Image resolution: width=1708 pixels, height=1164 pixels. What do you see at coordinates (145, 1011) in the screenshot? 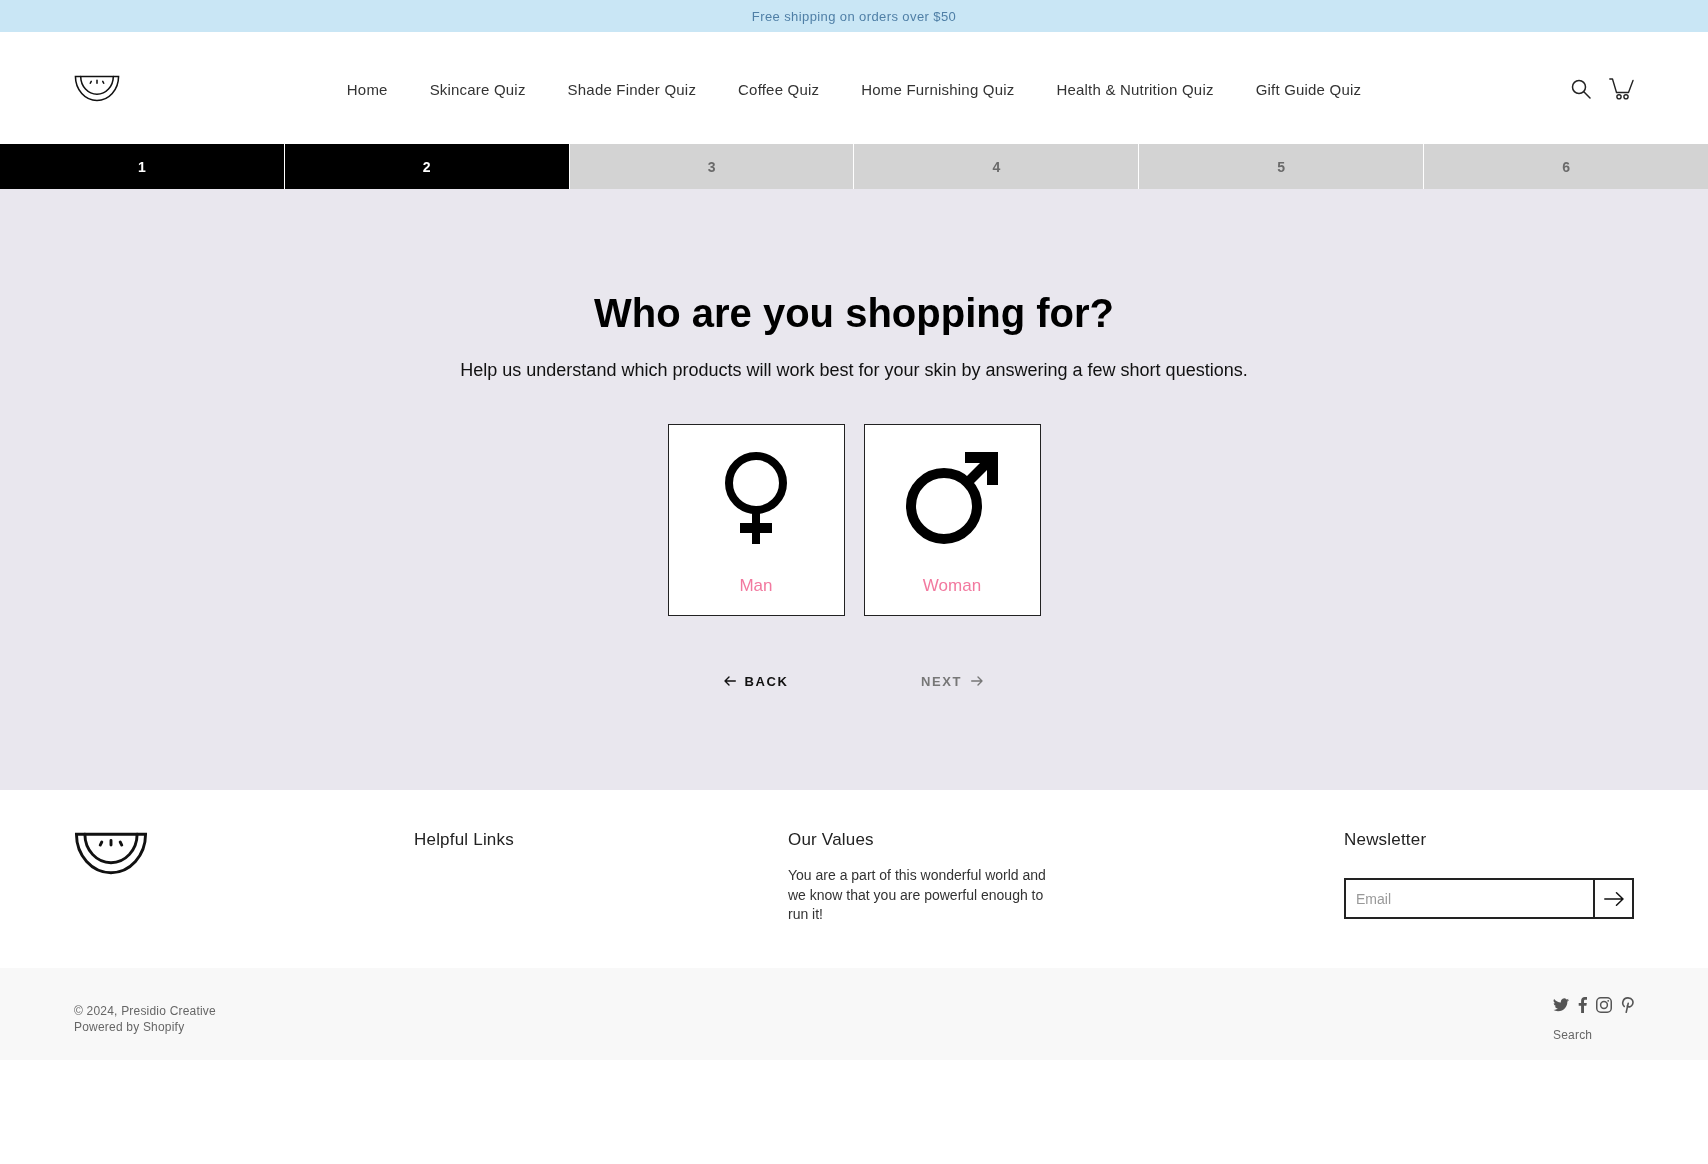
I see `copyright-text: © 2024, Presidio Creative` at bounding box center [145, 1011].